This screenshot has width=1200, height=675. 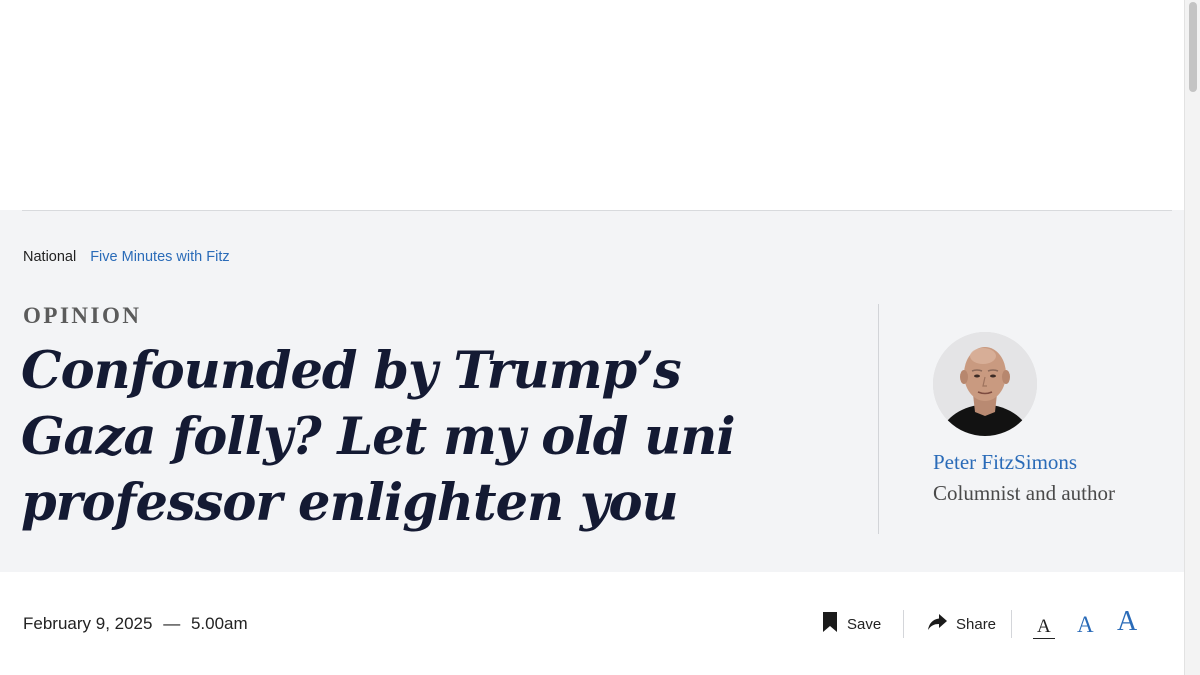 I want to click on author-avatar, so click(x=985, y=384).